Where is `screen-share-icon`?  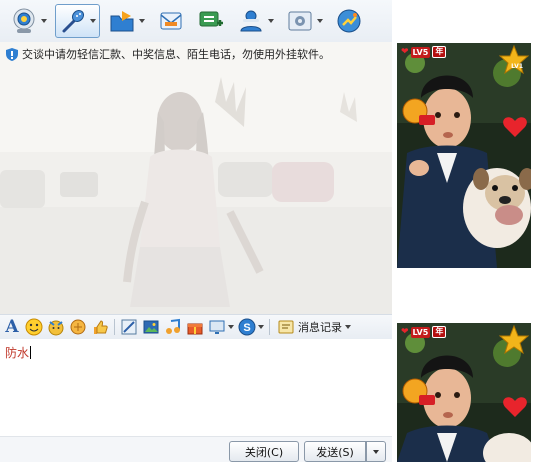 screen-share-icon is located at coordinates (217, 327).